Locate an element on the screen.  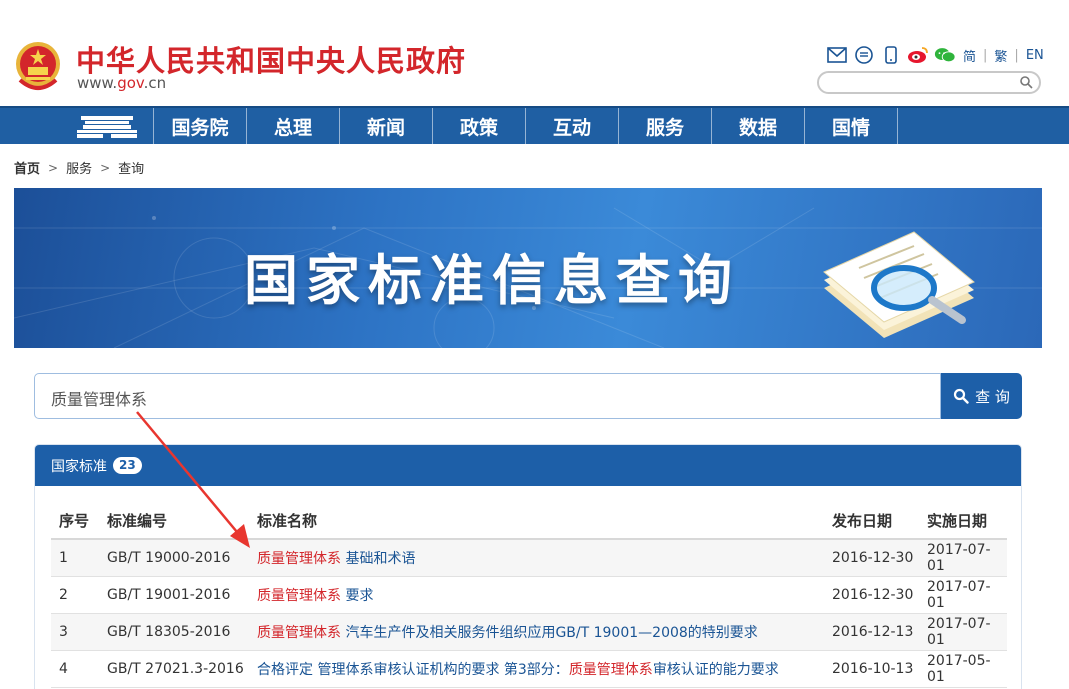
nav-item-premier: 总理 is located at coordinates (293, 126).